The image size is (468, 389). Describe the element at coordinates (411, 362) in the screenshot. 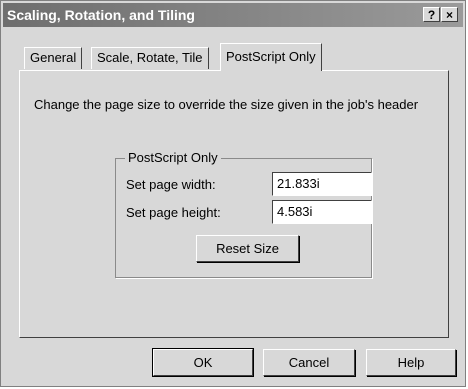

I see `help-button: Help` at that location.